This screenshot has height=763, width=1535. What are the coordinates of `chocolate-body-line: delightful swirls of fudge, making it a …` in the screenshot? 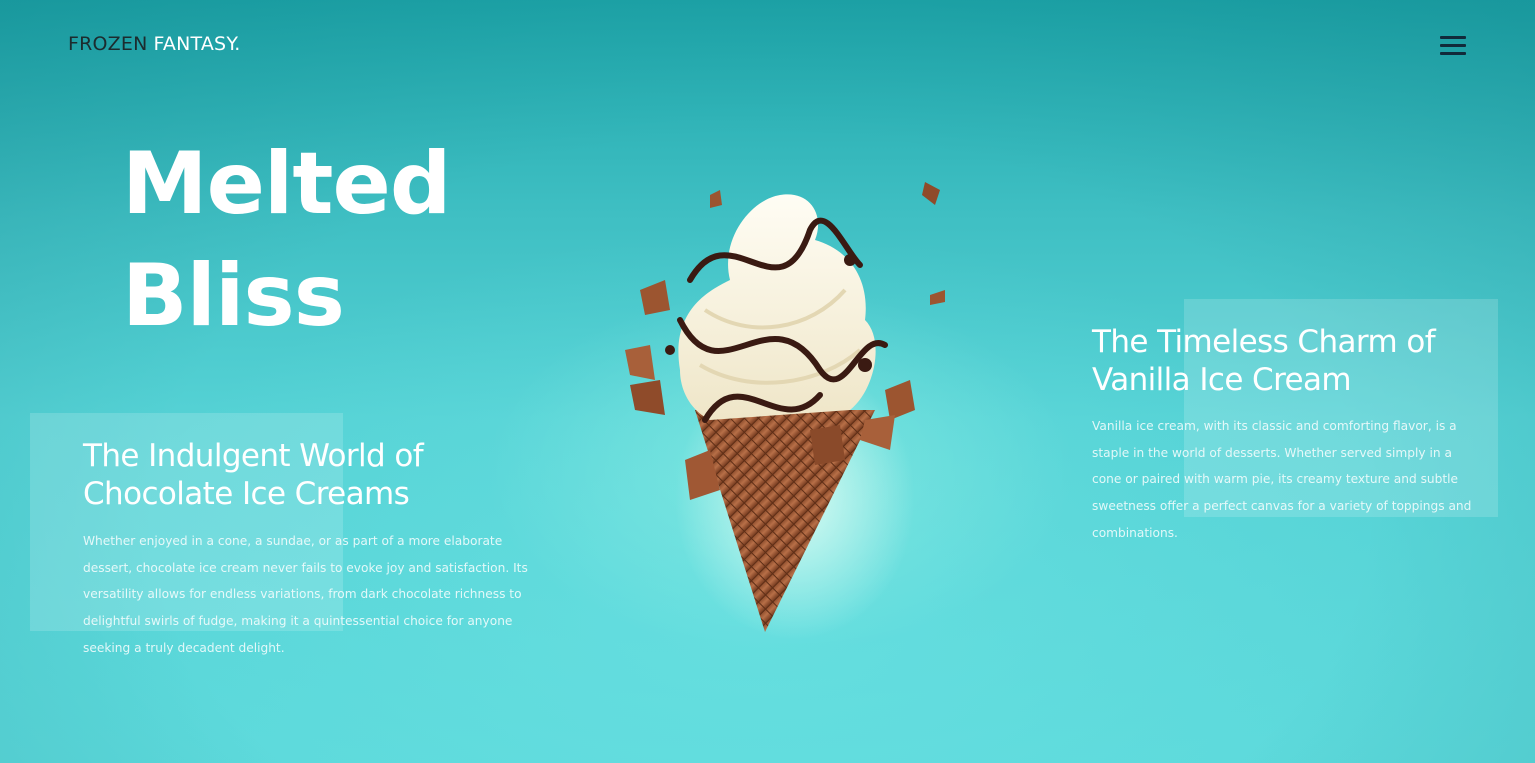 It's located at (298, 621).